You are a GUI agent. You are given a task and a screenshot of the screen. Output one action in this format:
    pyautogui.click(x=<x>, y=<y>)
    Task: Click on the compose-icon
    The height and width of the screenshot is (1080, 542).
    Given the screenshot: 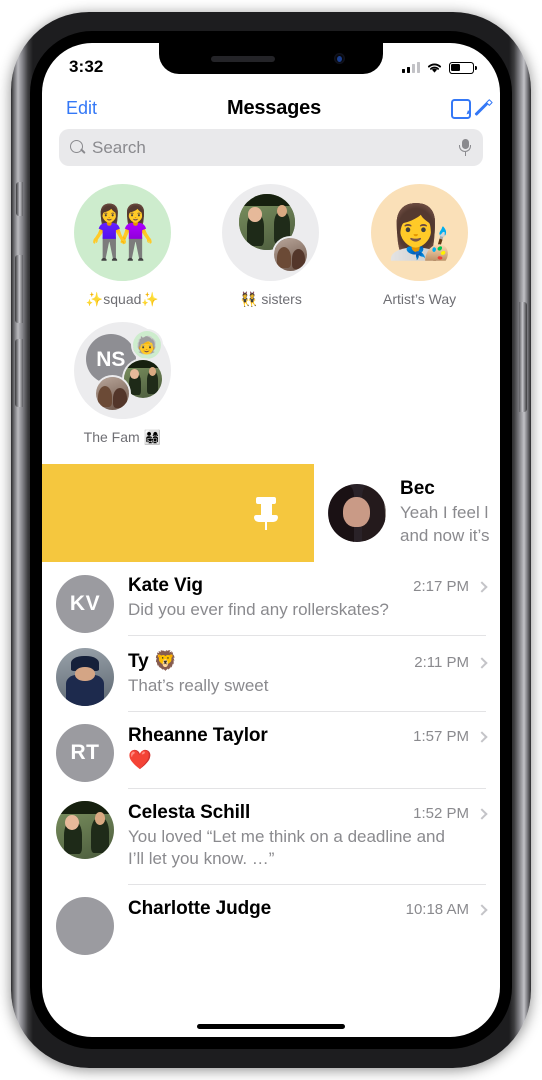 What is the action you would take?
    pyautogui.click(x=470, y=108)
    